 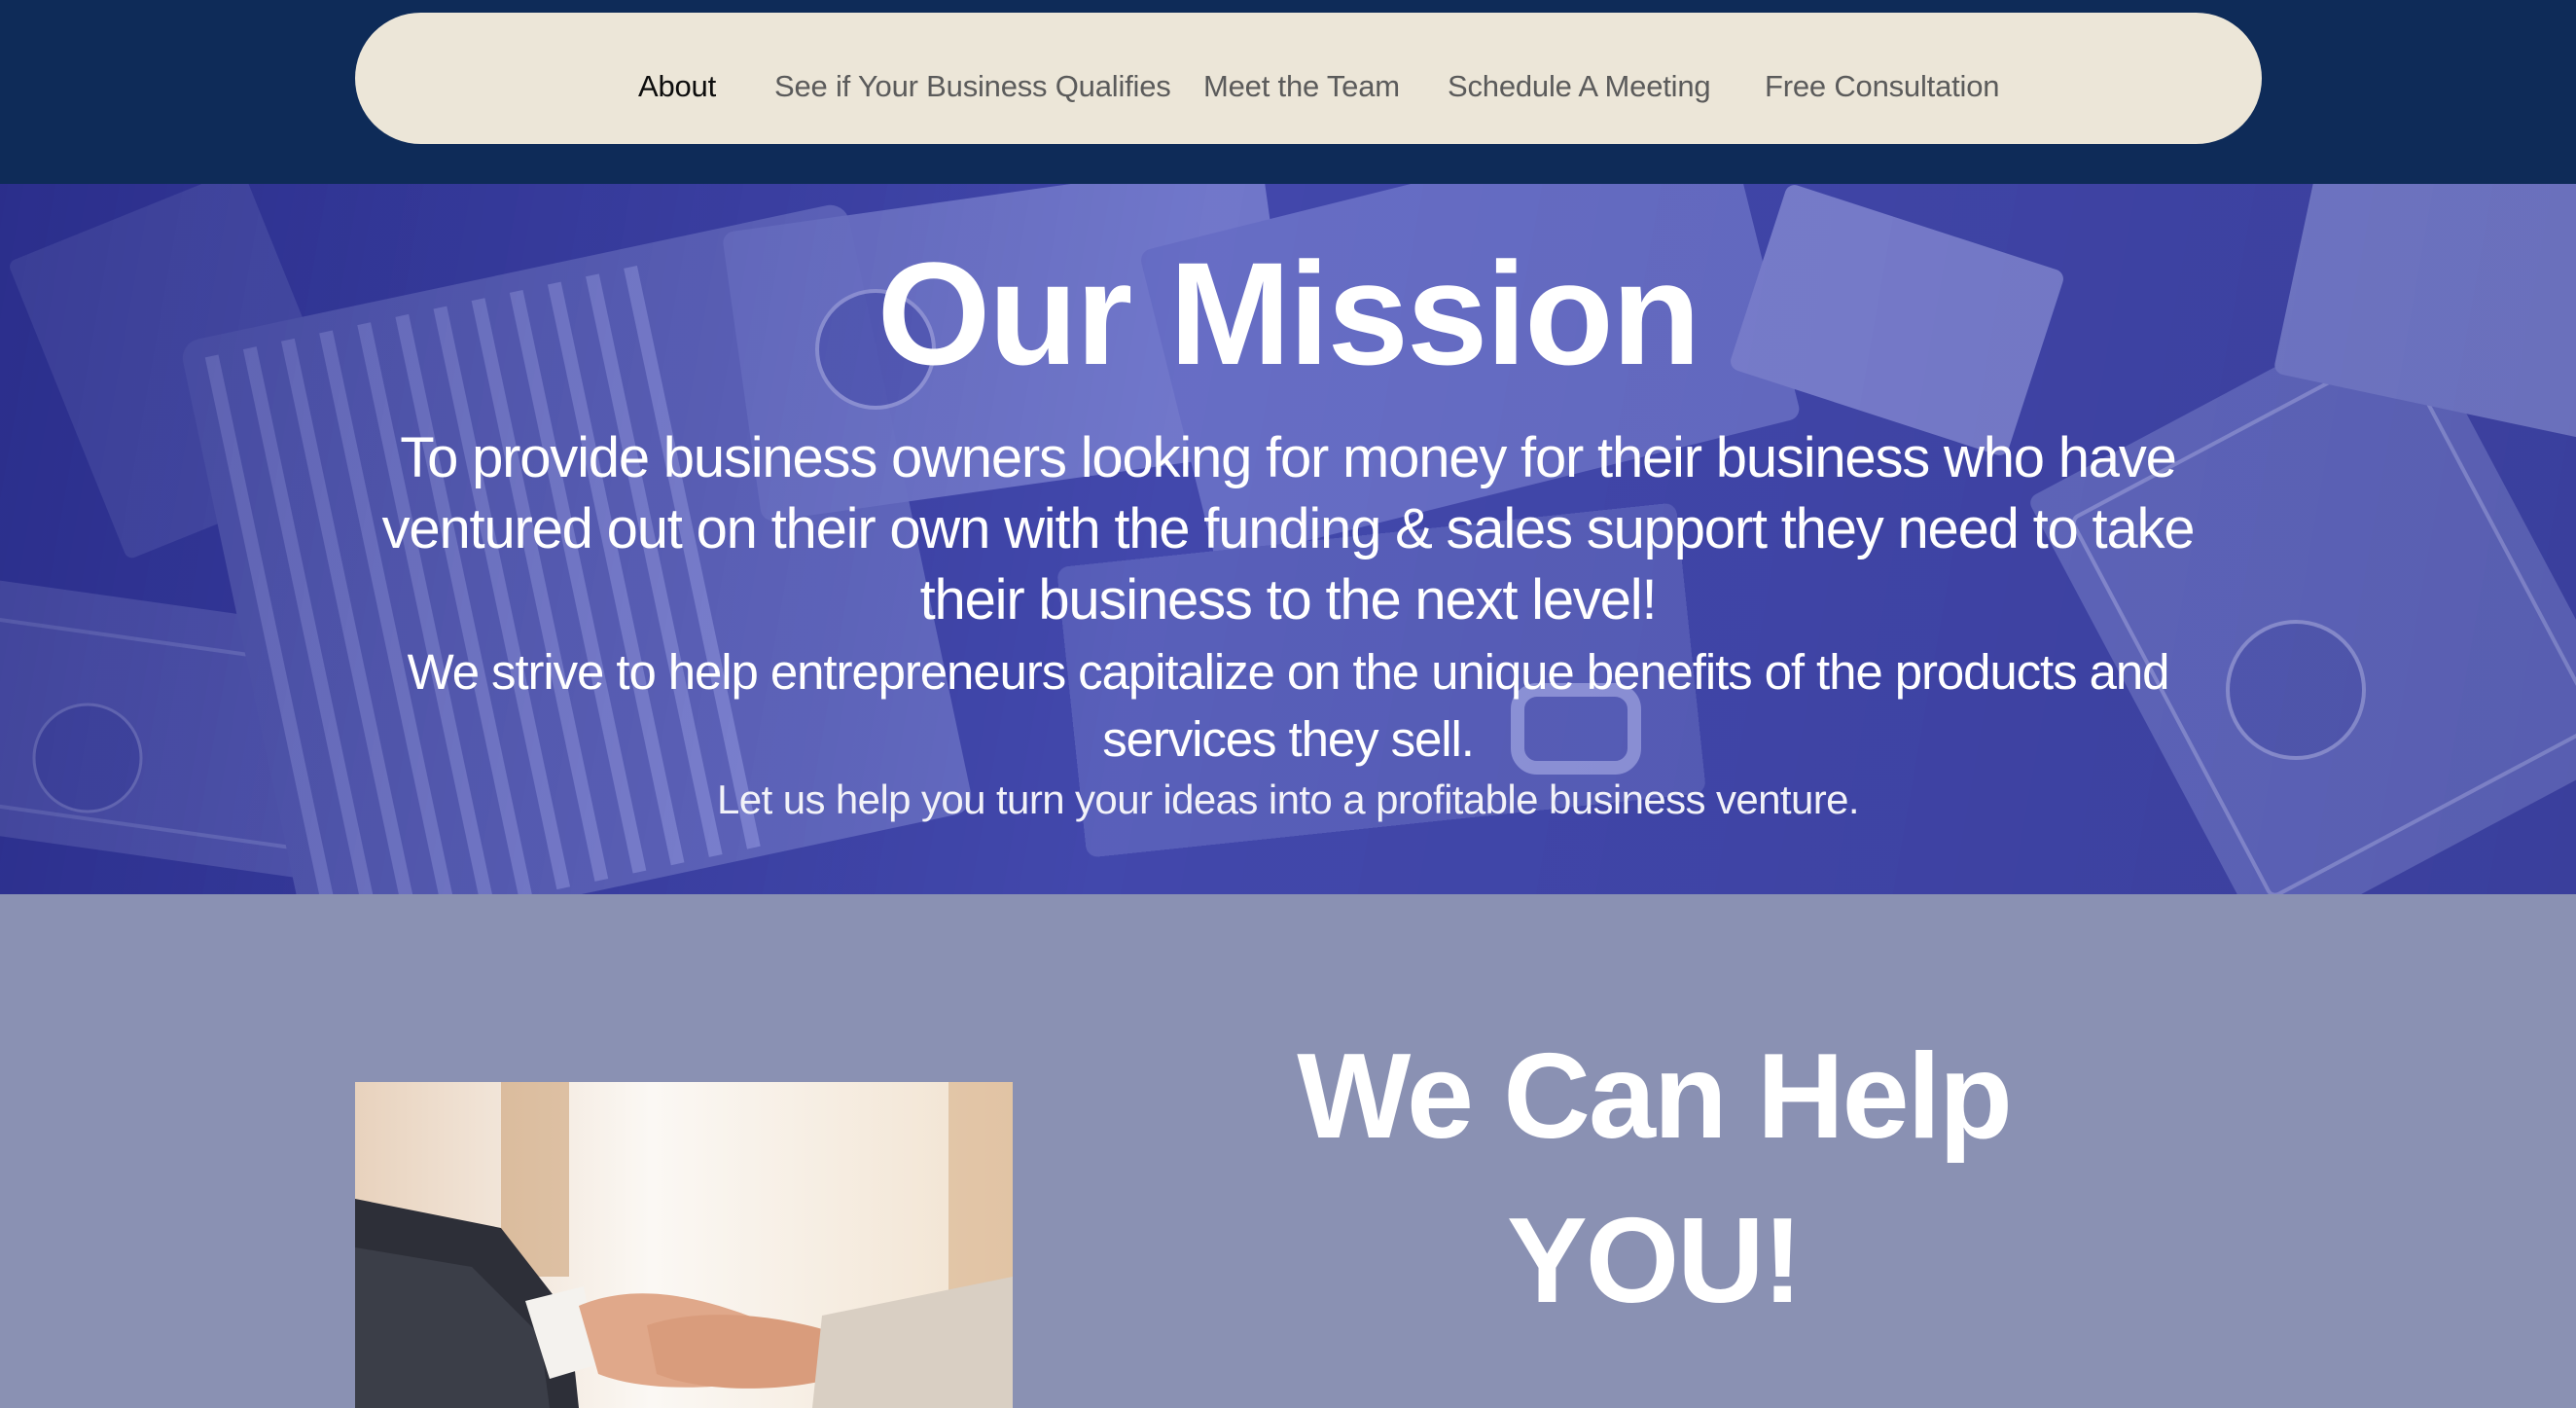 What do you see at coordinates (1301, 86) in the screenshot?
I see `nav-meet-the-team: Meet the Team` at bounding box center [1301, 86].